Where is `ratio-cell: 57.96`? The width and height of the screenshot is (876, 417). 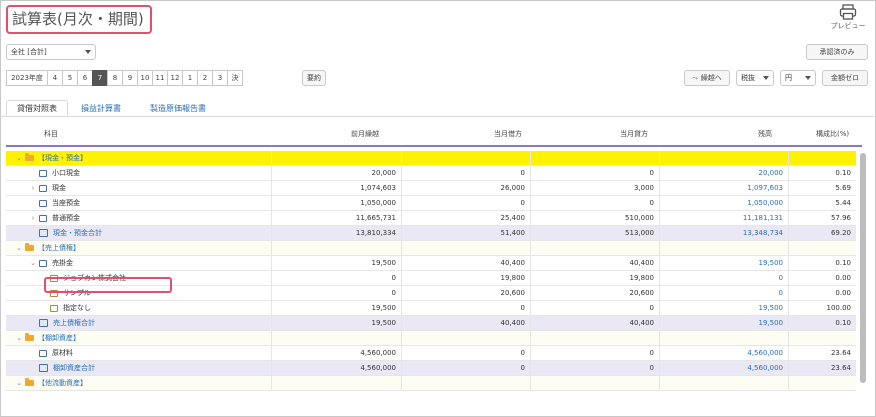 ratio-cell: 57.96 is located at coordinates (840, 218).